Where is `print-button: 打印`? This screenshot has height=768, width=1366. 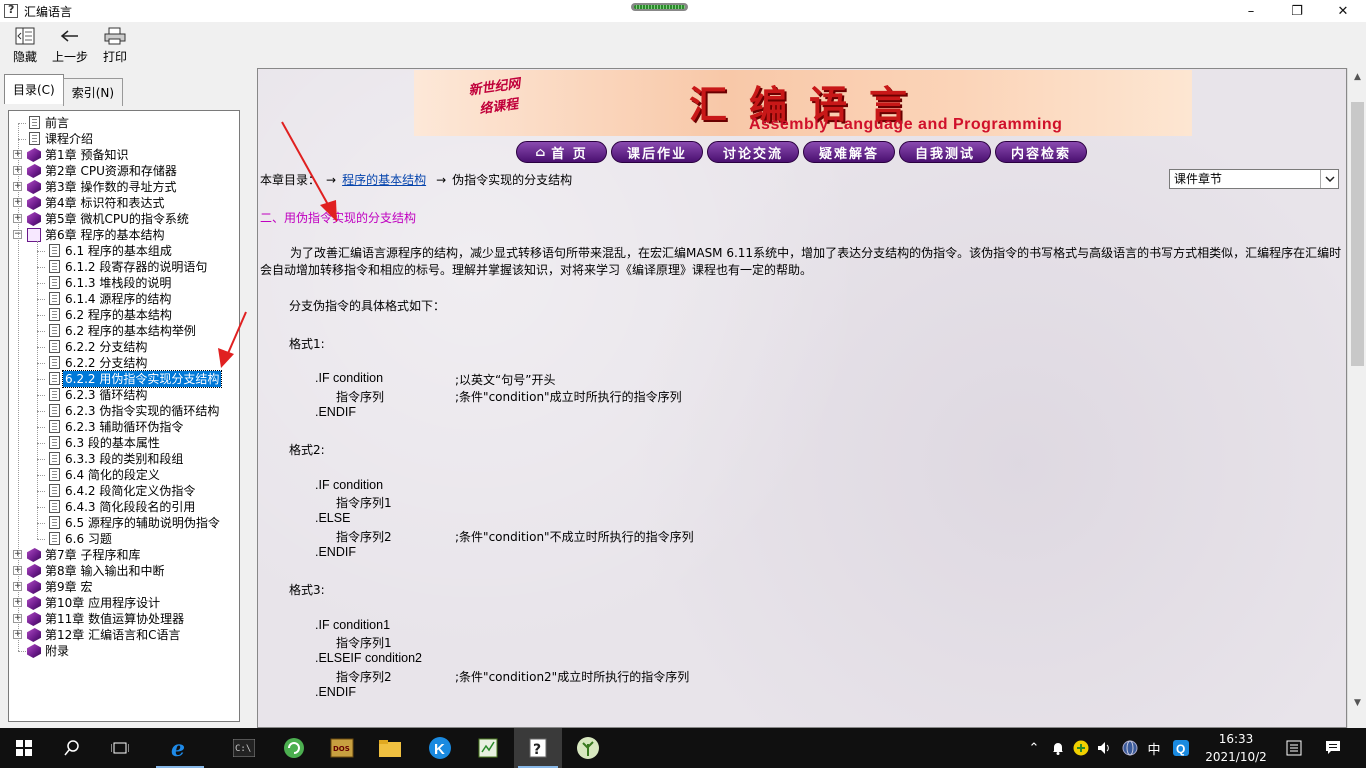
print-button: 打印 is located at coordinates (115, 44).